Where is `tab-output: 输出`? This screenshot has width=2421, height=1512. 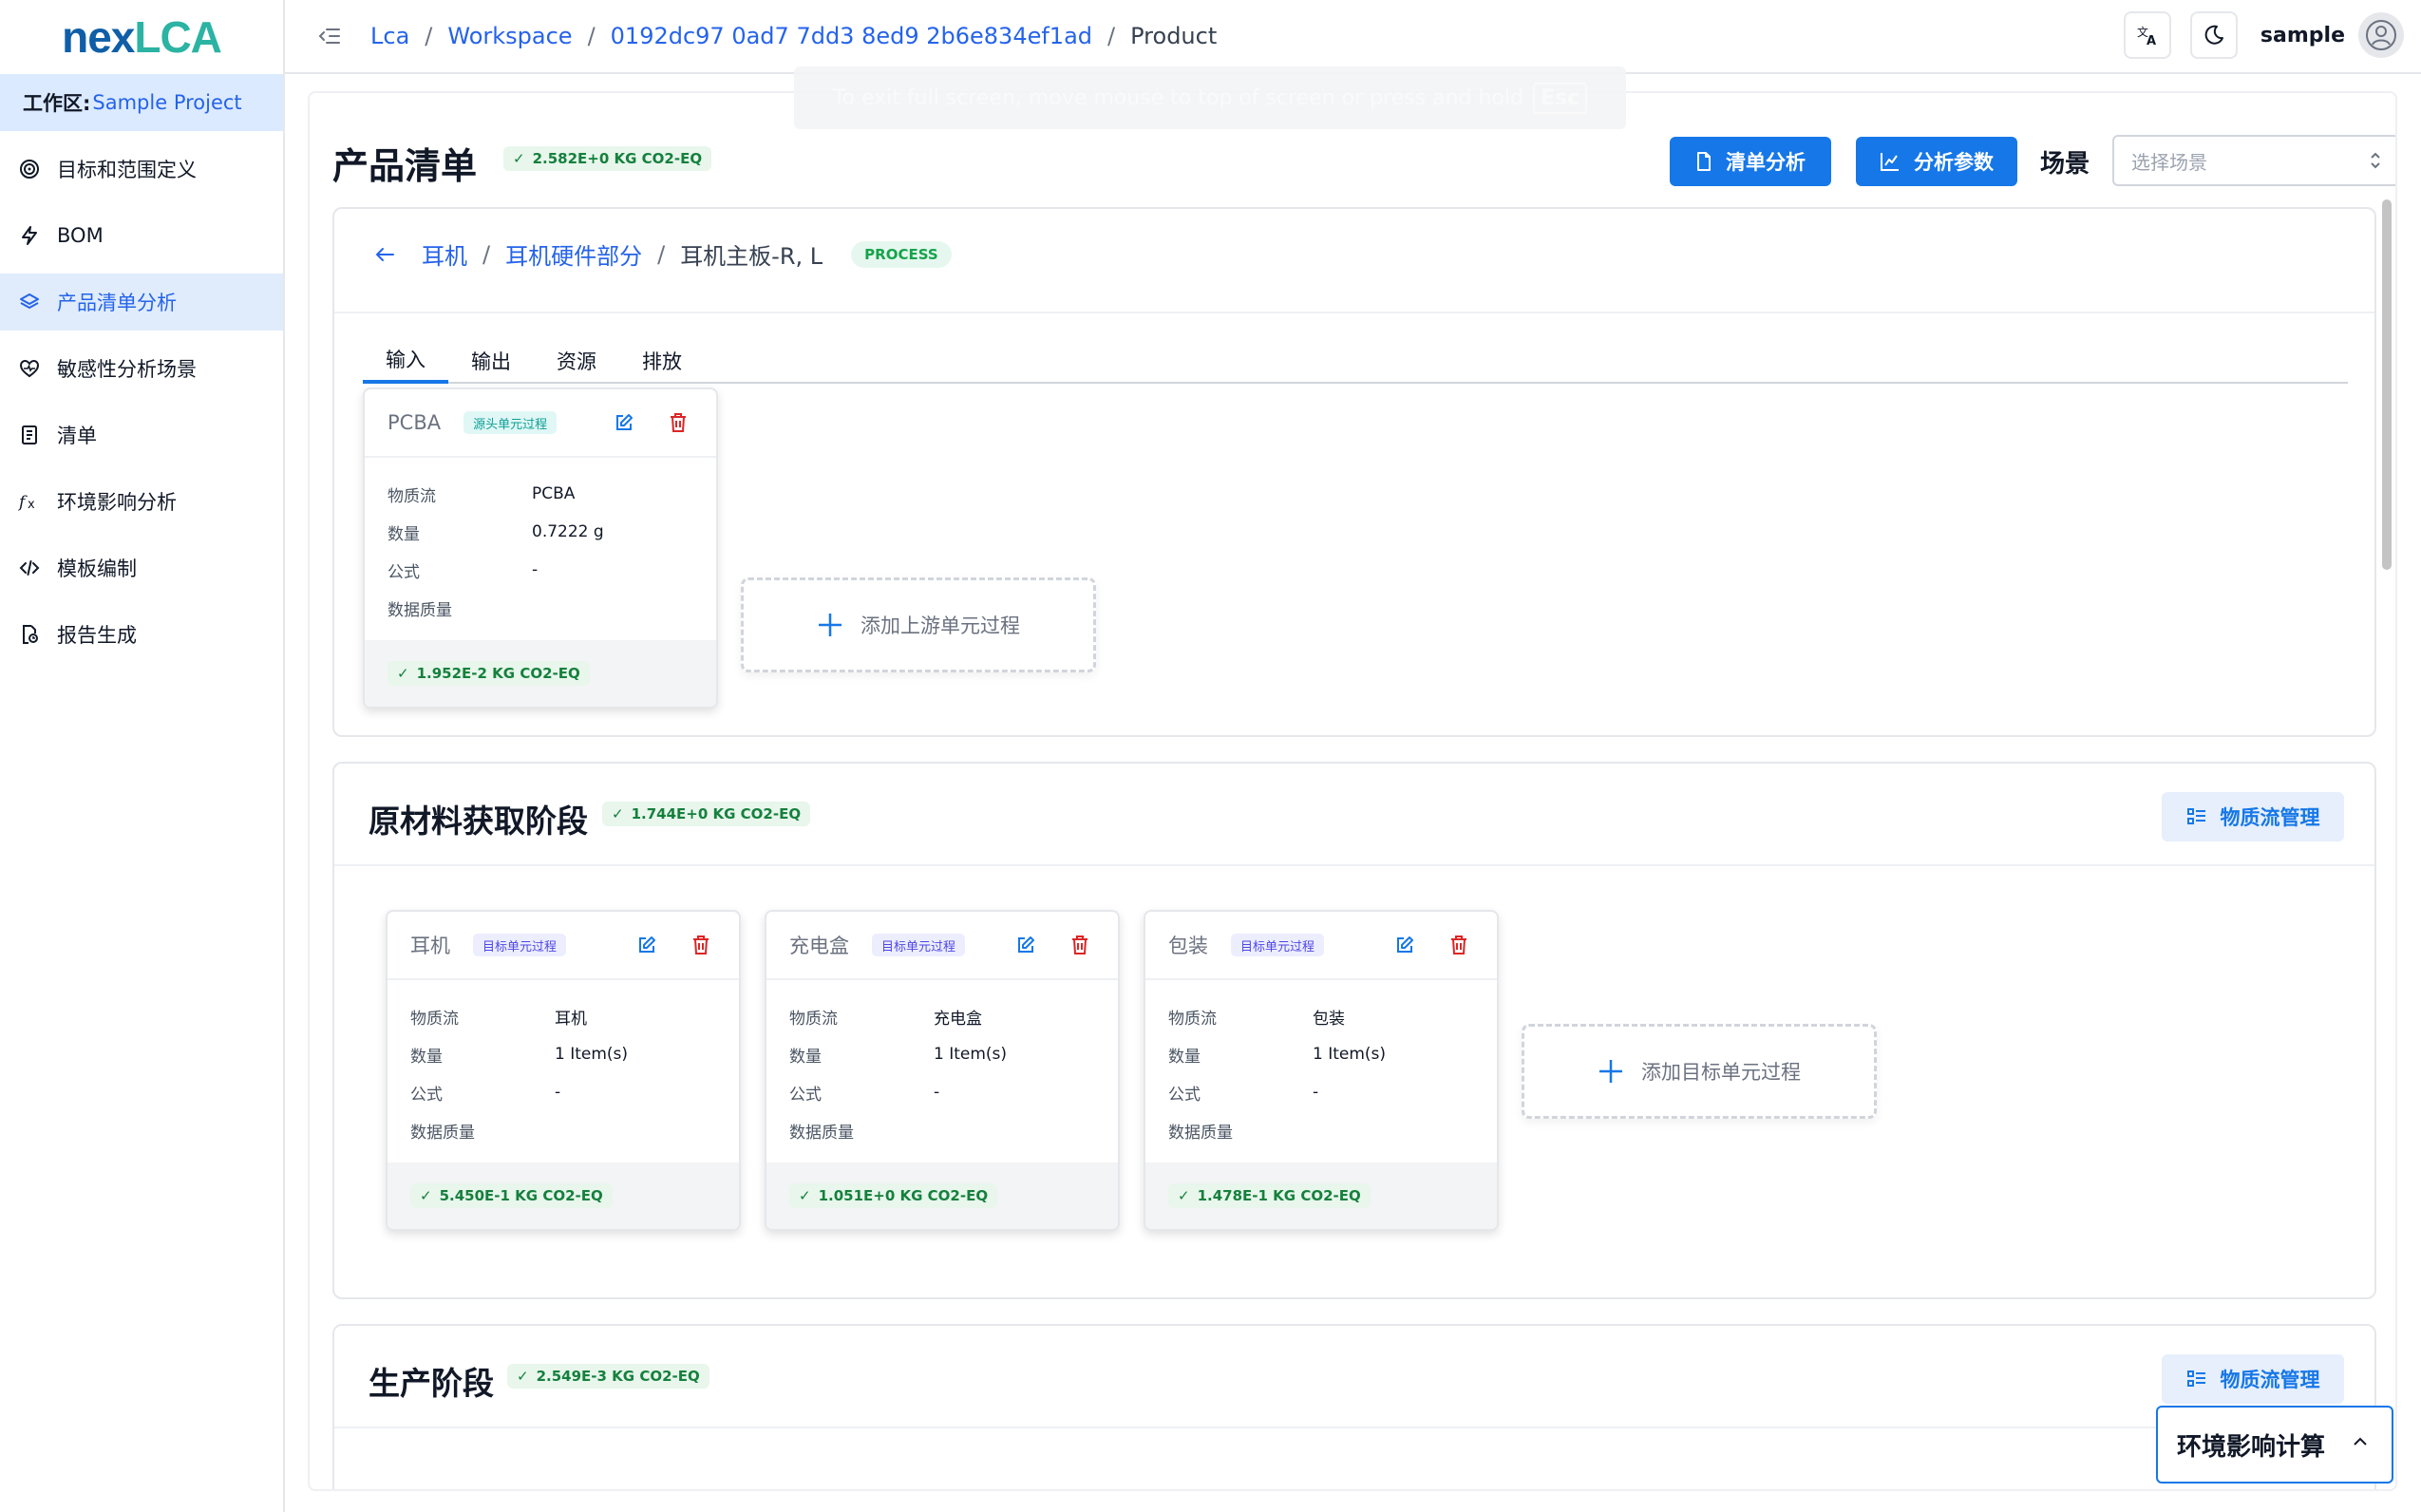 tab-output: 输出 is located at coordinates (491, 361).